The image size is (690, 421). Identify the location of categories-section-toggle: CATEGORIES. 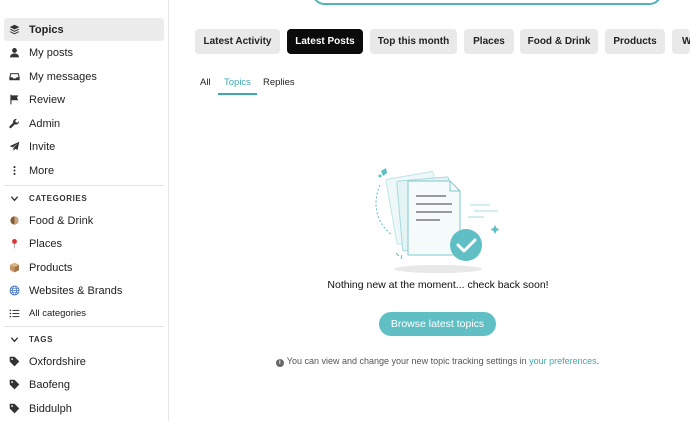
(84, 198).